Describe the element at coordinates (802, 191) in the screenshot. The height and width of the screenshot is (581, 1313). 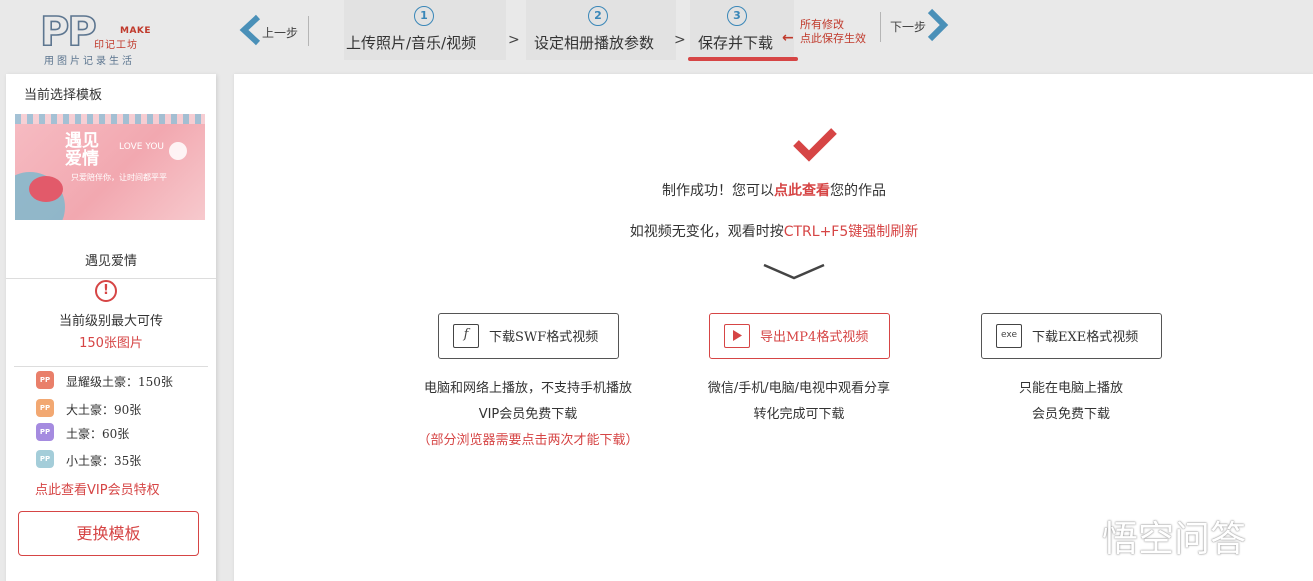
I see `view-work-link: 点此查看` at that location.